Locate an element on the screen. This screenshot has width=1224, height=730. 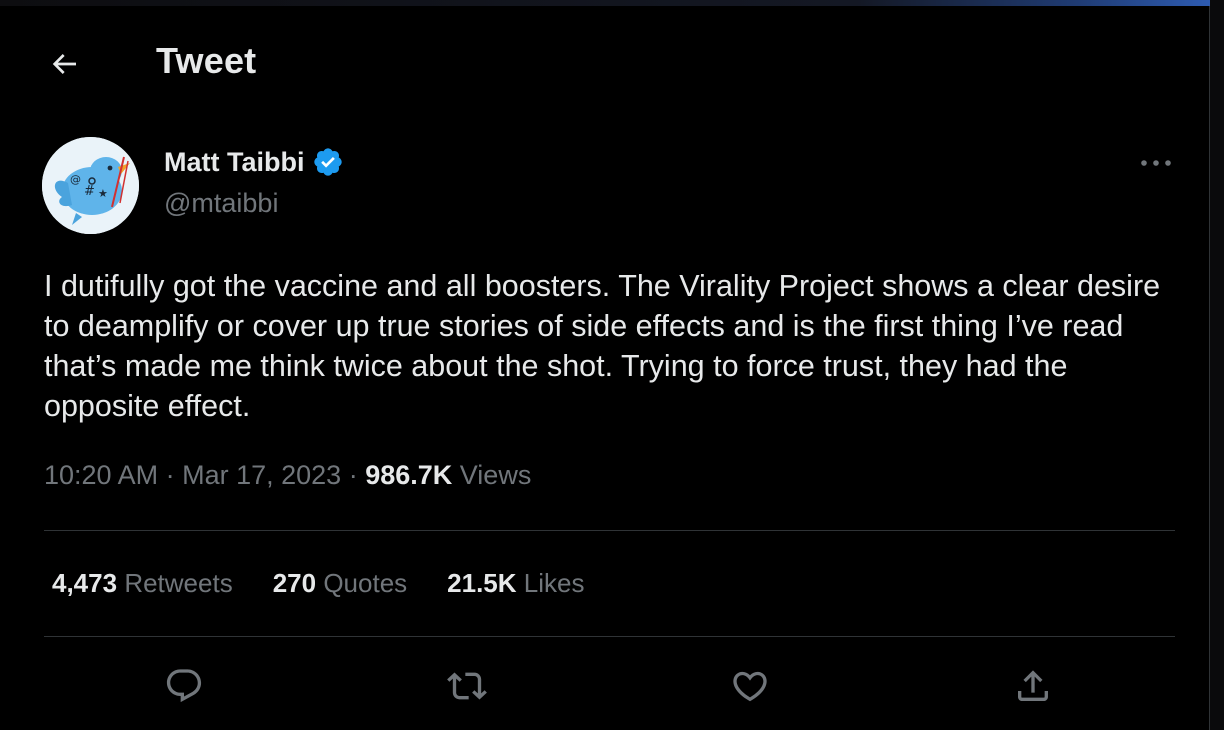
retweets-count: 4,473 is located at coordinates (85, 583).